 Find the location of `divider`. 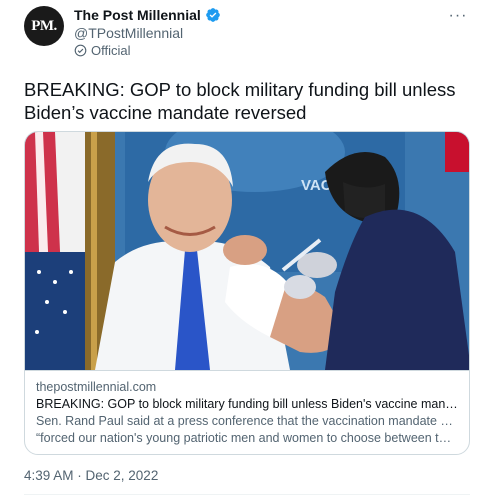

divider is located at coordinates (247, 494).